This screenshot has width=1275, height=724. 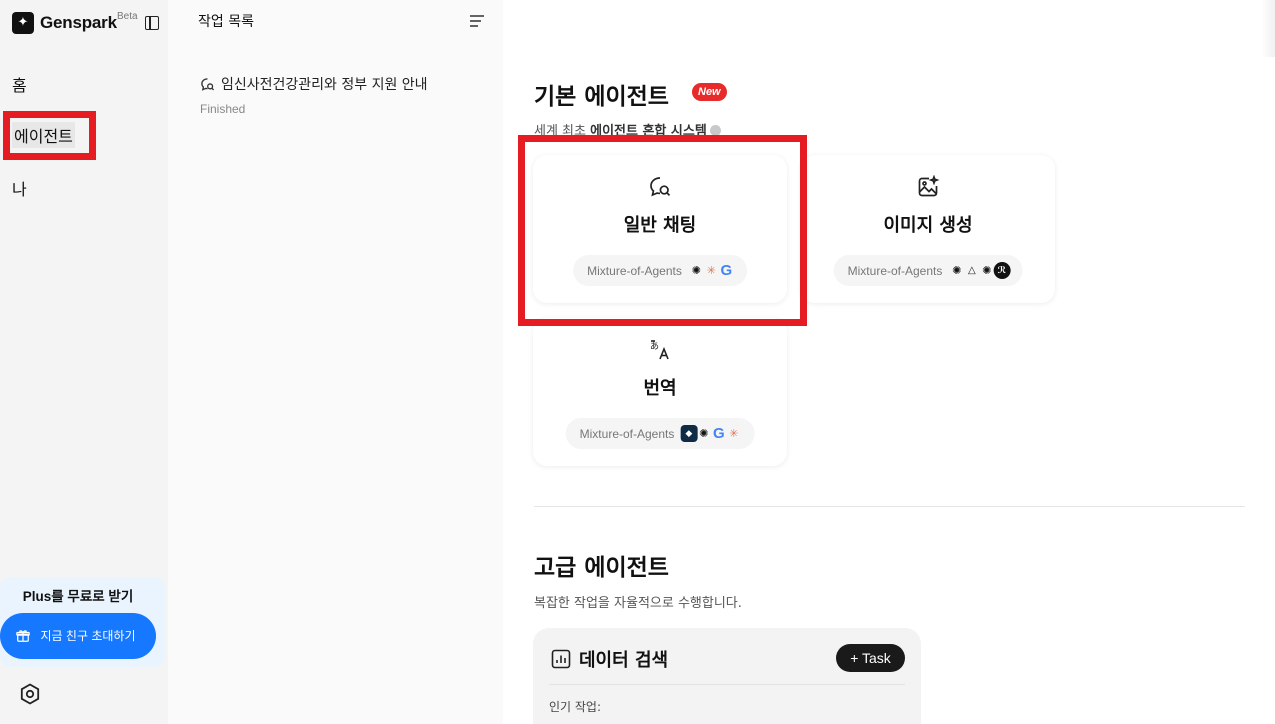 What do you see at coordinates (870, 658) in the screenshot?
I see `add-task-button: + Task` at bounding box center [870, 658].